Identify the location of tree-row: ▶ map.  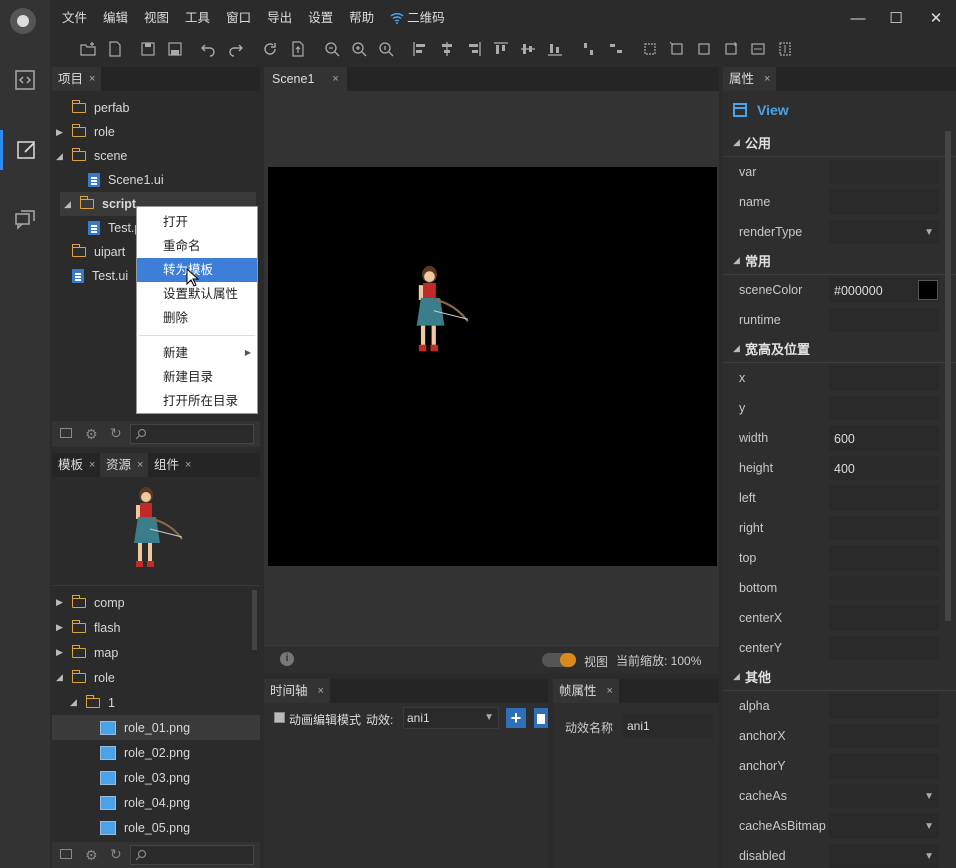
(156, 652).